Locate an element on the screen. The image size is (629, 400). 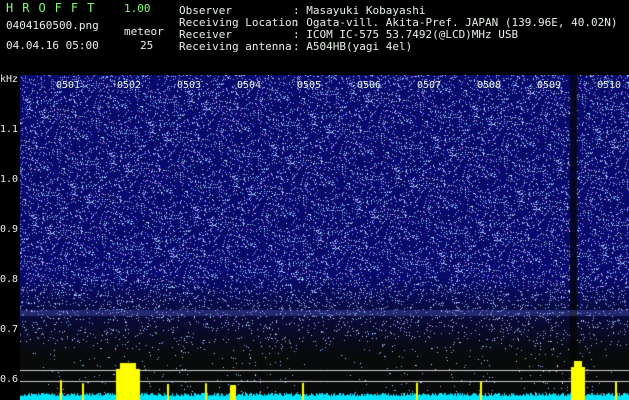
meteor-label: meteor is located at coordinates (144, 31).